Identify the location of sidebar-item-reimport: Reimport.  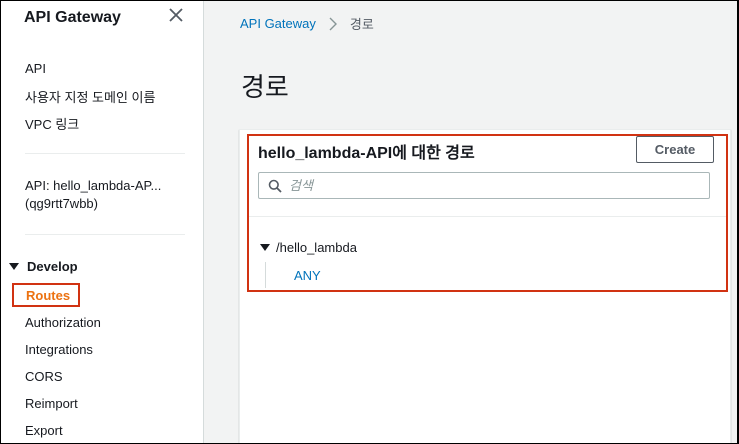
(51, 403).